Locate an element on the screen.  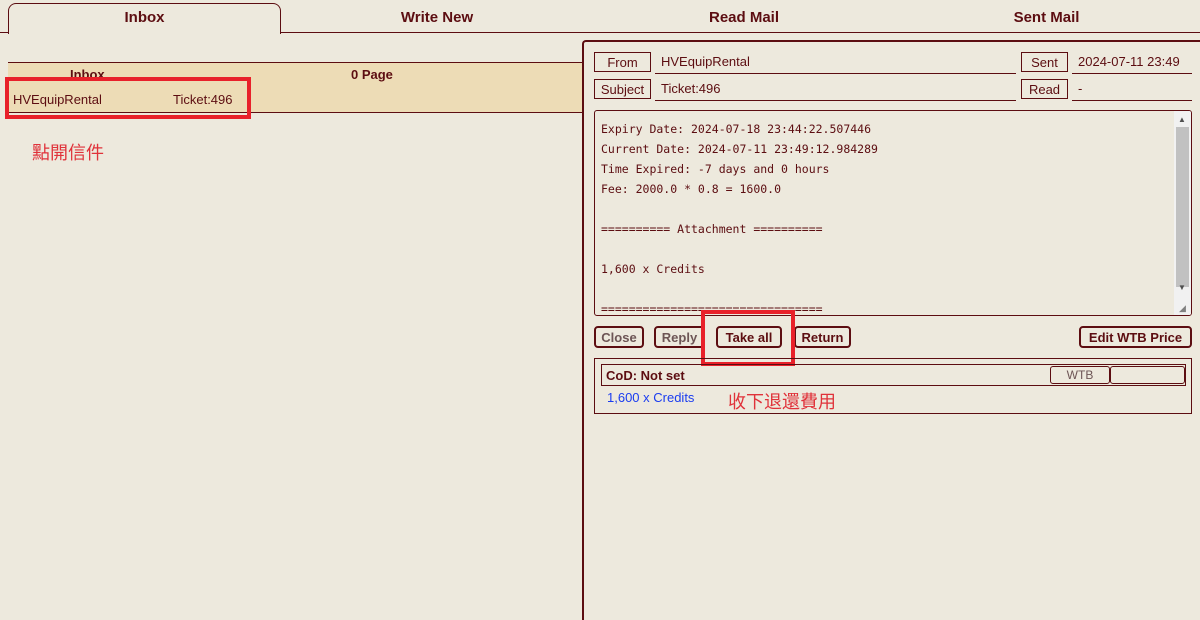
sent-value: 2024-07-11 23:49 is located at coordinates (1132, 63).